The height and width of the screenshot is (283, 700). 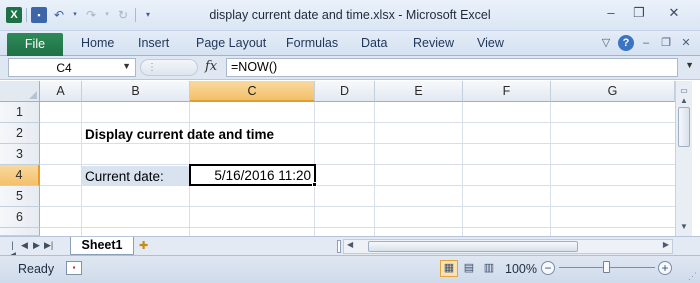 I want to click on vertical-scroll-thumb, so click(x=684, y=127).